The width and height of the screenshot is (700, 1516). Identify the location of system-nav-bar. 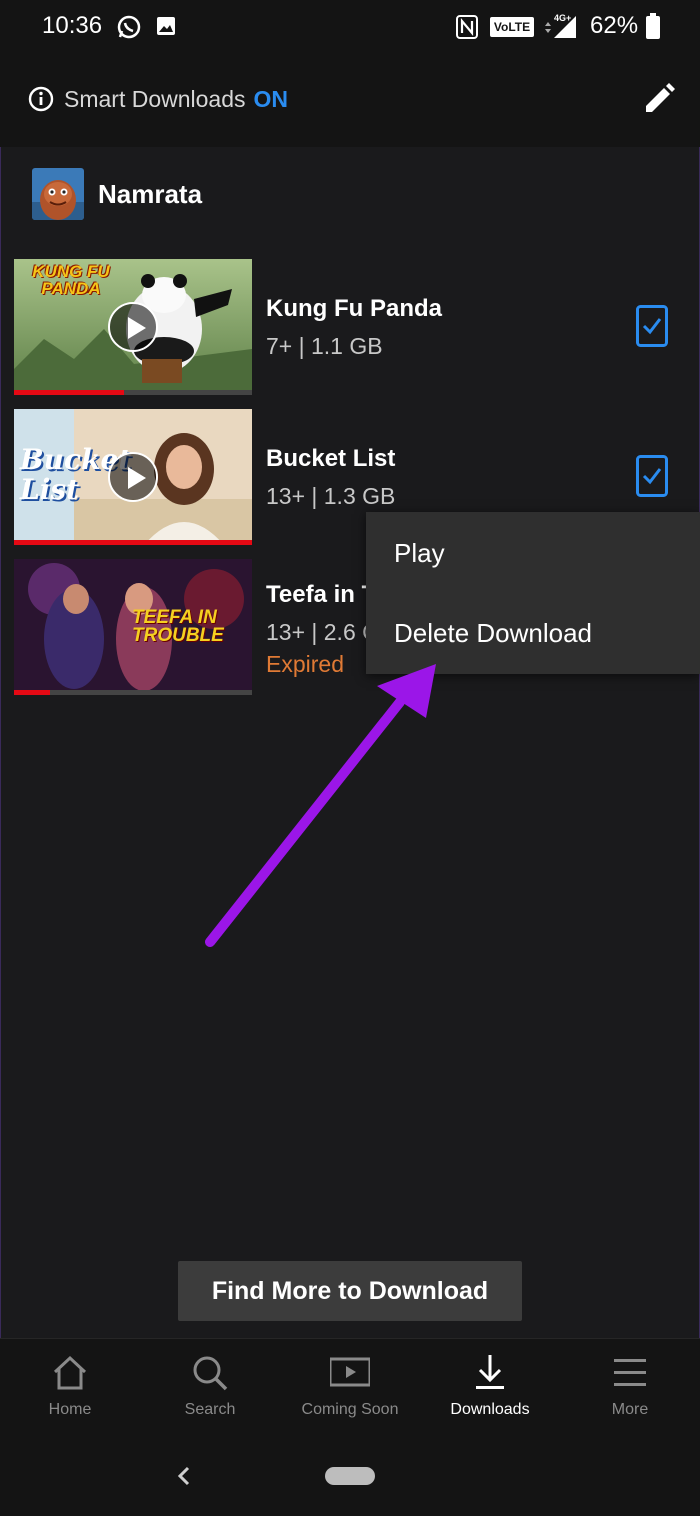
(350, 1473).